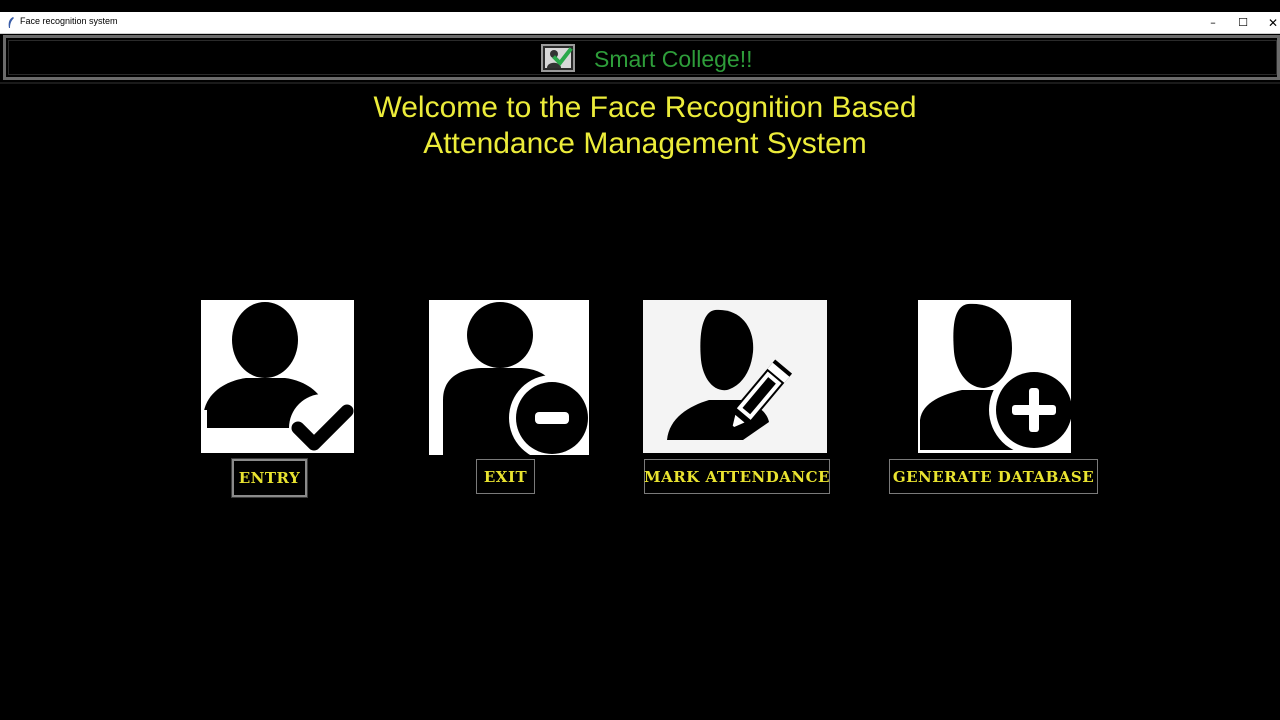 The width and height of the screenshot is (1280, 720). What do you see at coordinates (645, 107) in the screenshot?
I see `welcome-line-1: Welcome to the Face Recognition Based` at bounding box center [645, 107].